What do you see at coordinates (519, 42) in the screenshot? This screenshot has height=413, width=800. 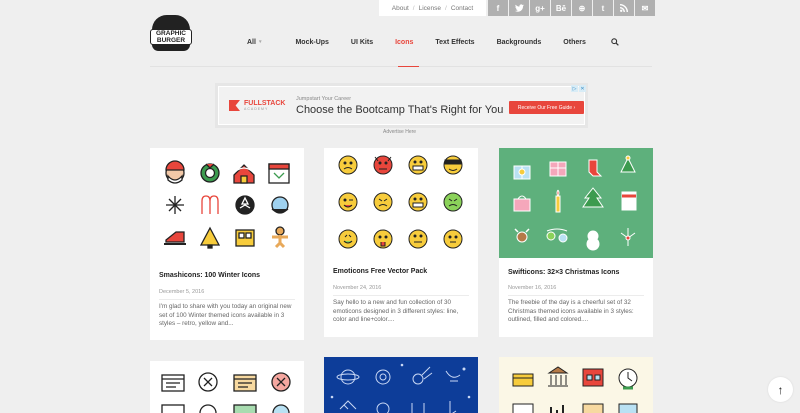 I see `nav-item-backgrounds: Backgrounds` at bounding box center [519, 42].